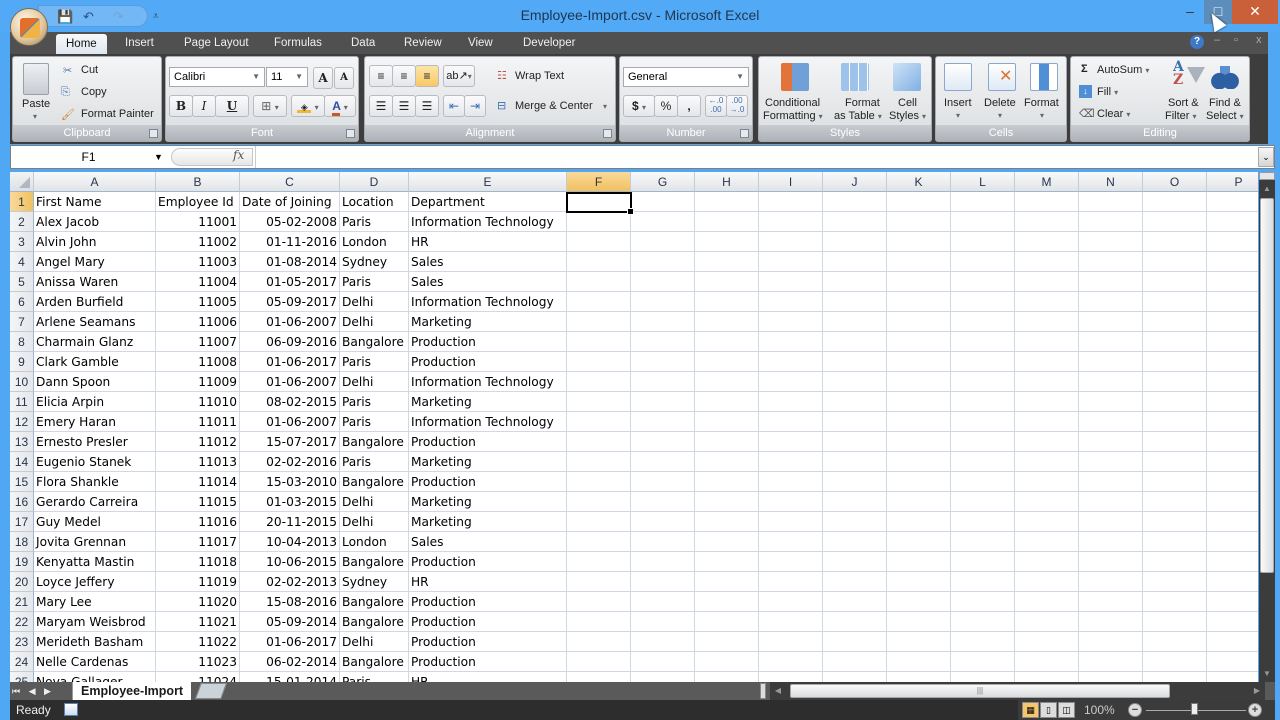 Image resolution: width=1280 pixels, height=720 pixels. What do you see at coordinates (308, 106) in the screenshot?
I see `fill-color-button: ◈ ▾` at bounding box center [308, 106].